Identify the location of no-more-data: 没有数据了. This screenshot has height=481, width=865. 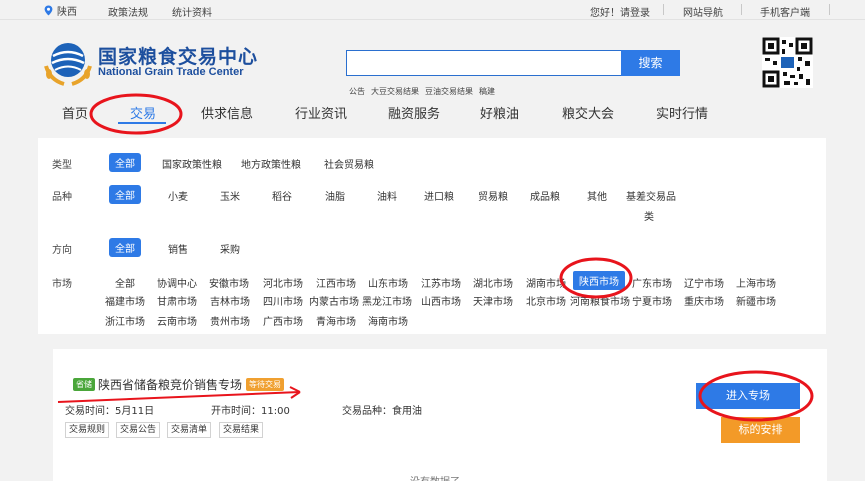
(435, 477).